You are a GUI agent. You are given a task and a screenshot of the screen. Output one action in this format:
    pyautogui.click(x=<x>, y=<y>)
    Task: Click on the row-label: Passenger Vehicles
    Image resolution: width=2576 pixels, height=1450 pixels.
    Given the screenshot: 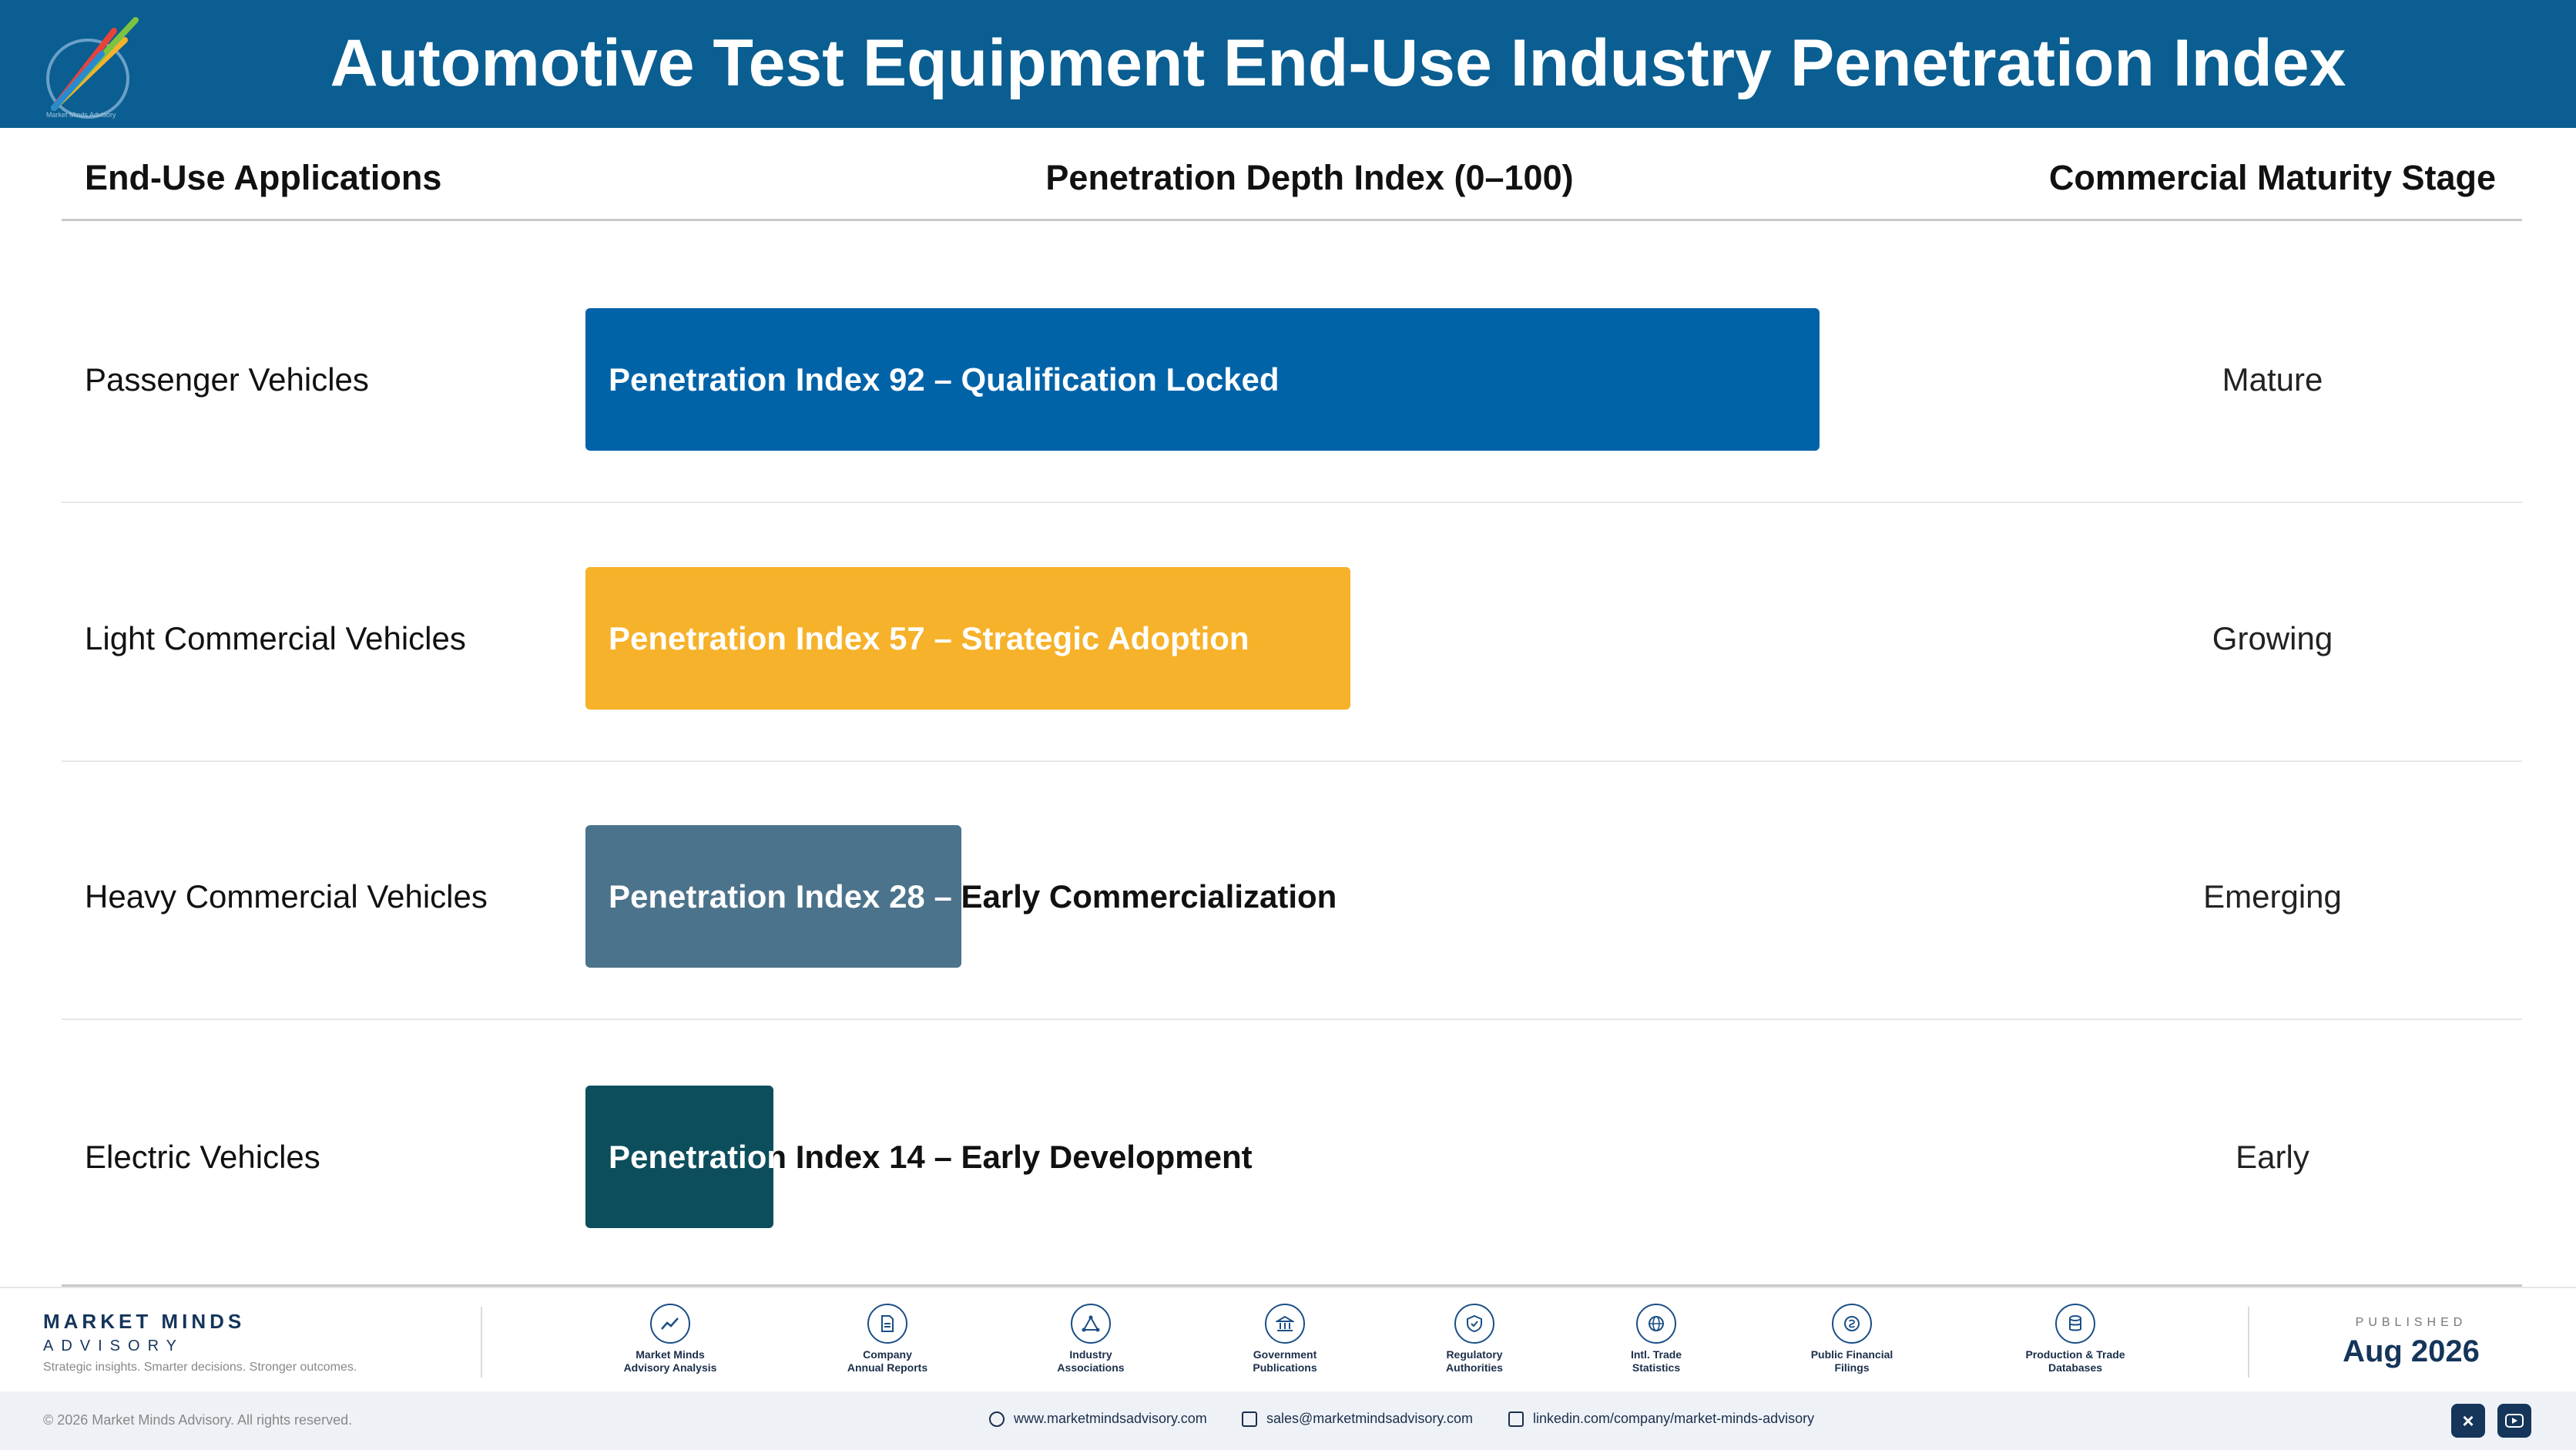 What is the action you would take?
    pyautogui.click(x=227, y=379)
    